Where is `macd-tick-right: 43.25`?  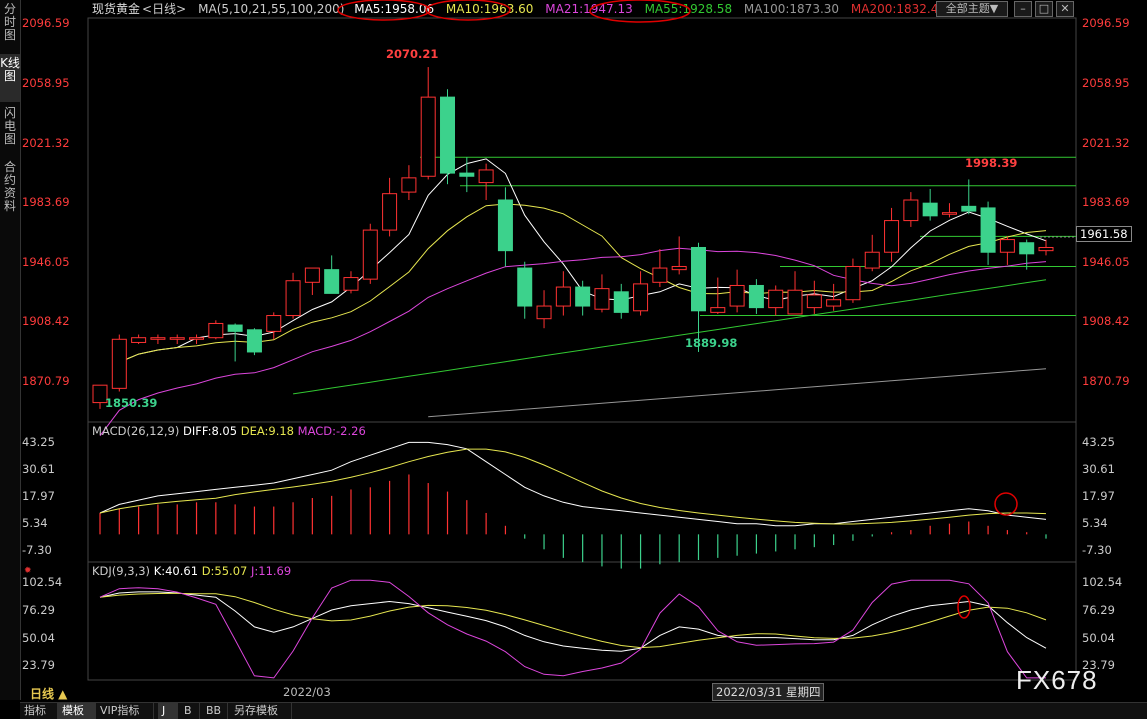
macd-tick-right: 43.25 is located at coordinates (1098, 441).